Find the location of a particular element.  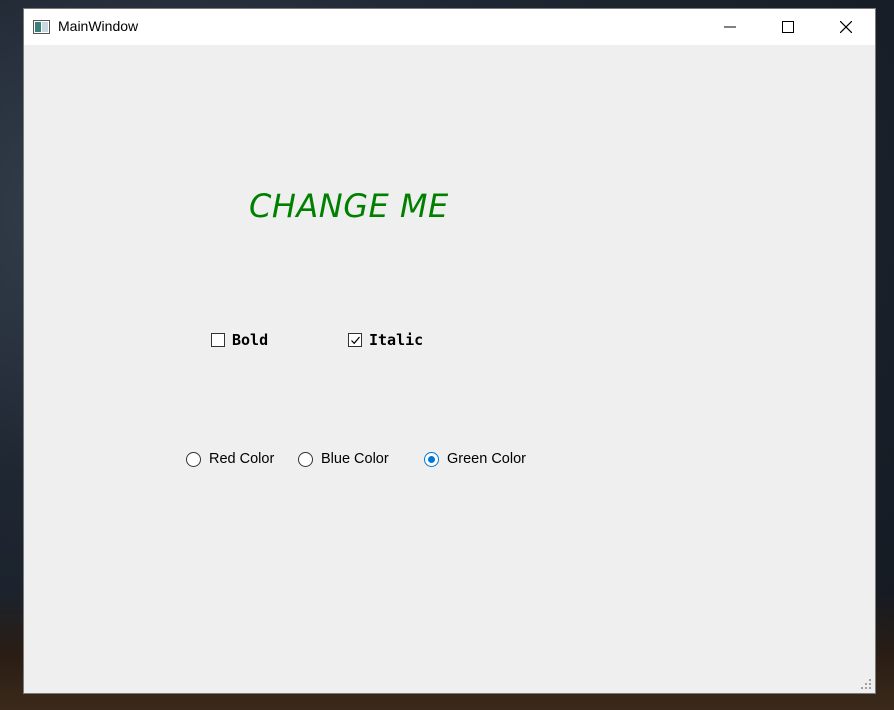

maximize-button is located at coordinates (788, 27).